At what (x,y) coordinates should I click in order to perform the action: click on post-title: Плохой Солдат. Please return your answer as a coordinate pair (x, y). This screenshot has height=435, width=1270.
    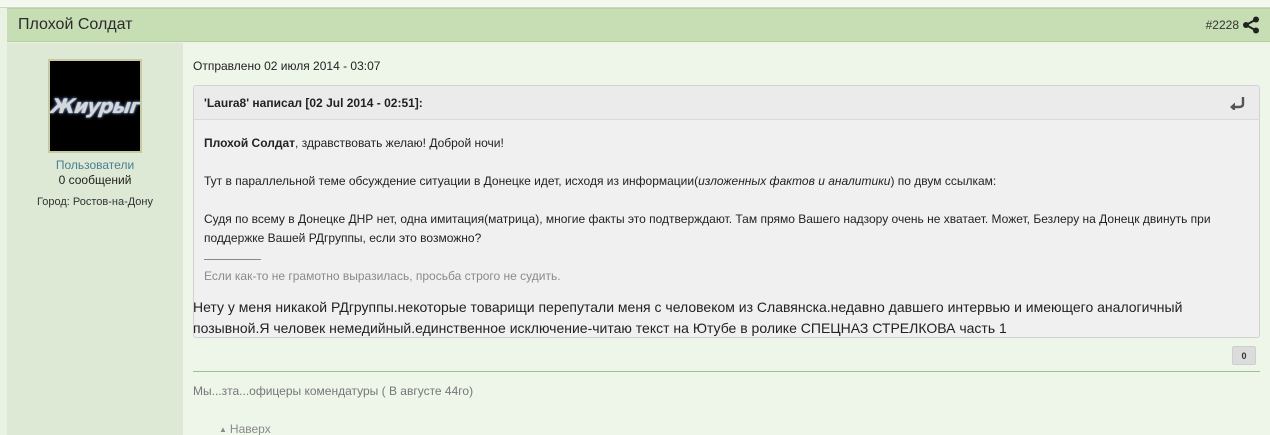
    Looking at the image, I should click on (75, 25).